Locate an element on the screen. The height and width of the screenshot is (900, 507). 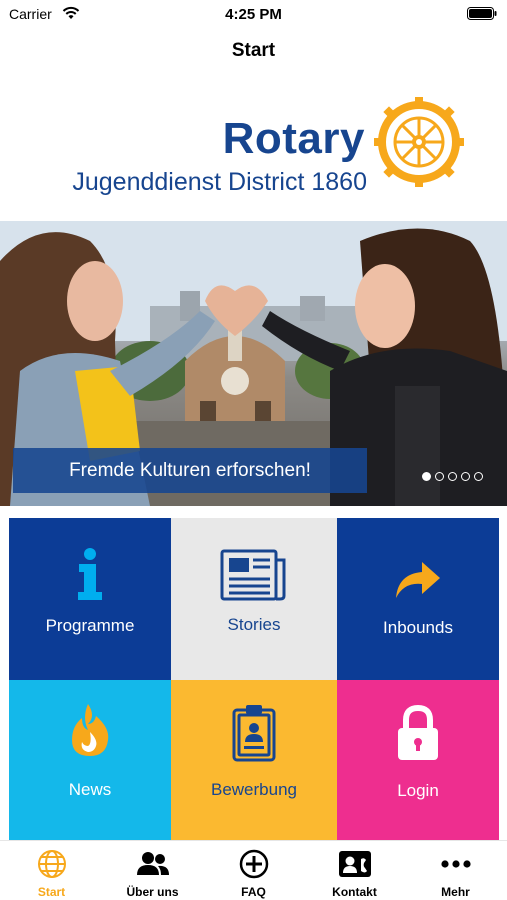
rotary-logo: Rotary Jugenddienst District 1860 is located at coordinates (253, 153).